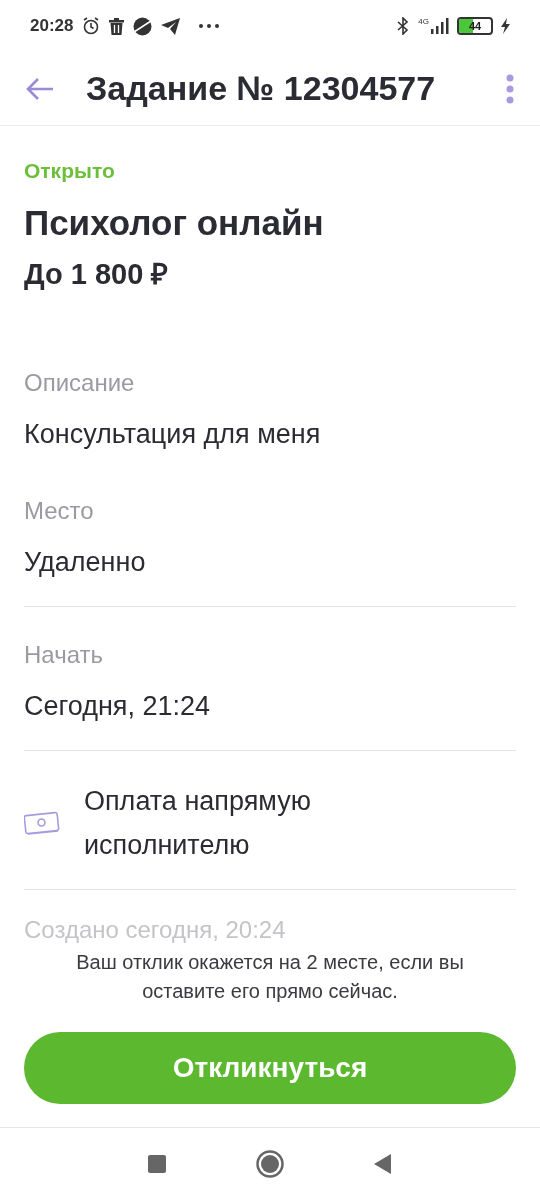 This screenshot has width=540, height=1200. Describe the element at coordinates (440, 26) in the screenshot. I see `signal-icon` at that location.